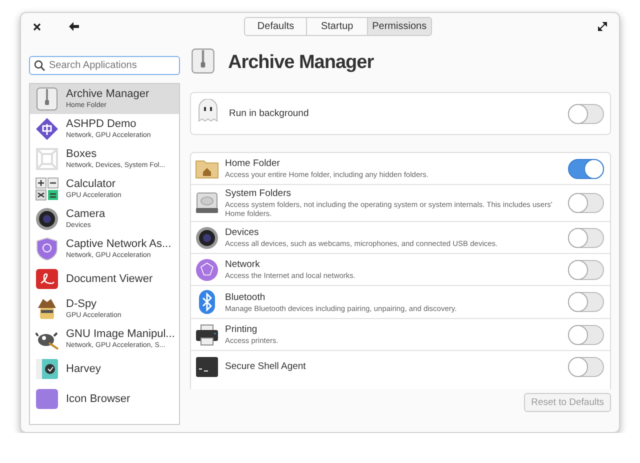 Image resolution: width=640 pixels, height=463 pixels. I want to click on calculator-icon, so click(47, 189).